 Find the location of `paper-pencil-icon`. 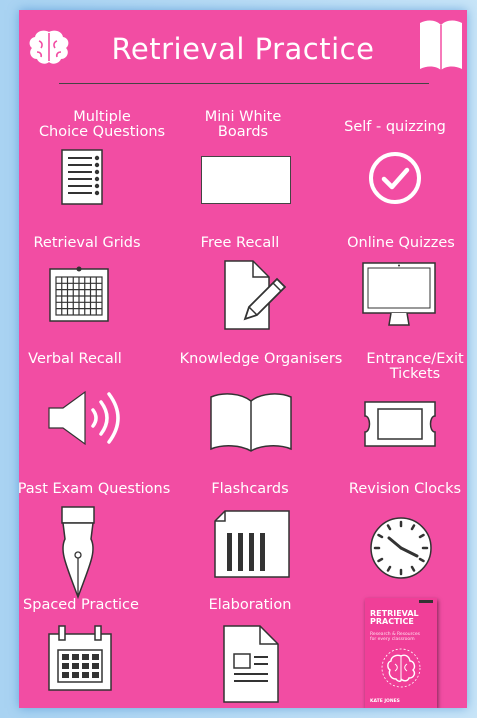

paper-pencil-icon is located at coordinates (255, 295).